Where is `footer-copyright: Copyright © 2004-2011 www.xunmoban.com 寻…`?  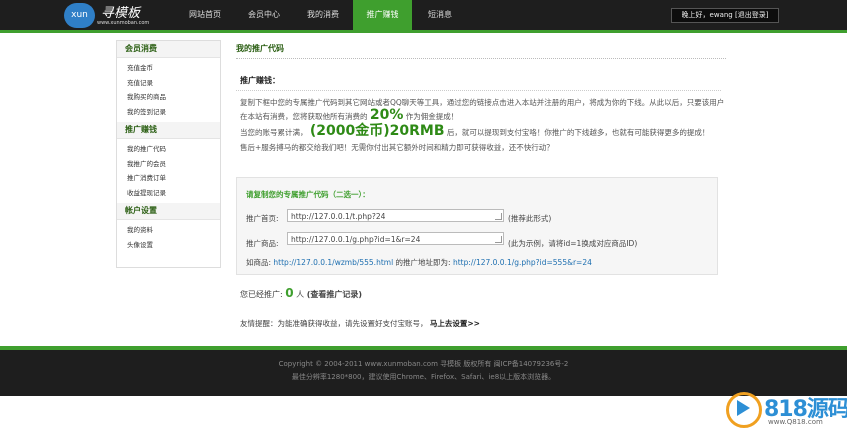 footer-copyright: Copyright © 2004-2011 www.xunmoban.com 寻… is located at coordinates (423, 364).